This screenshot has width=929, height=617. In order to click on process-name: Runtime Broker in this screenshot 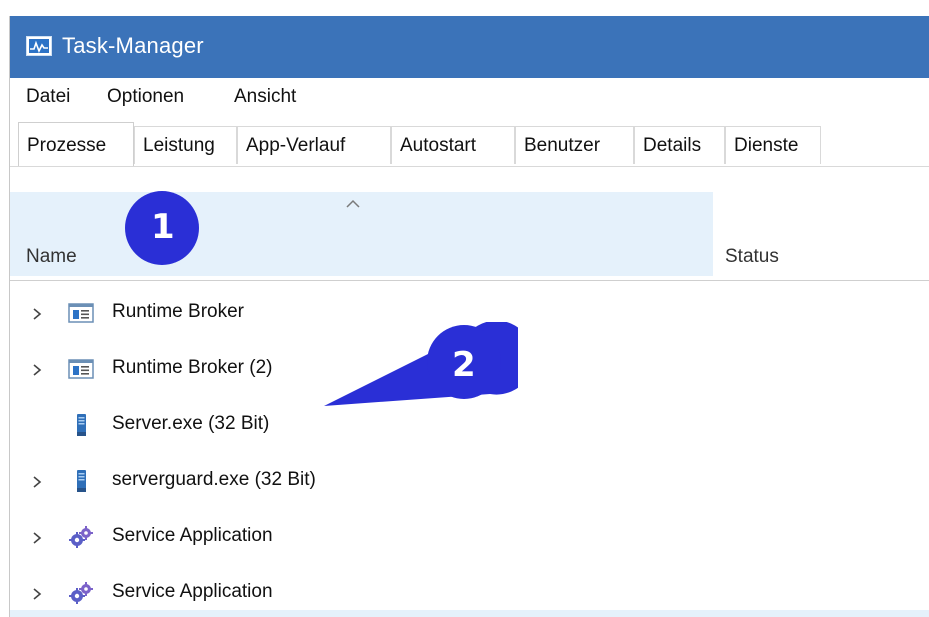, I will do `click(178, 311)`.